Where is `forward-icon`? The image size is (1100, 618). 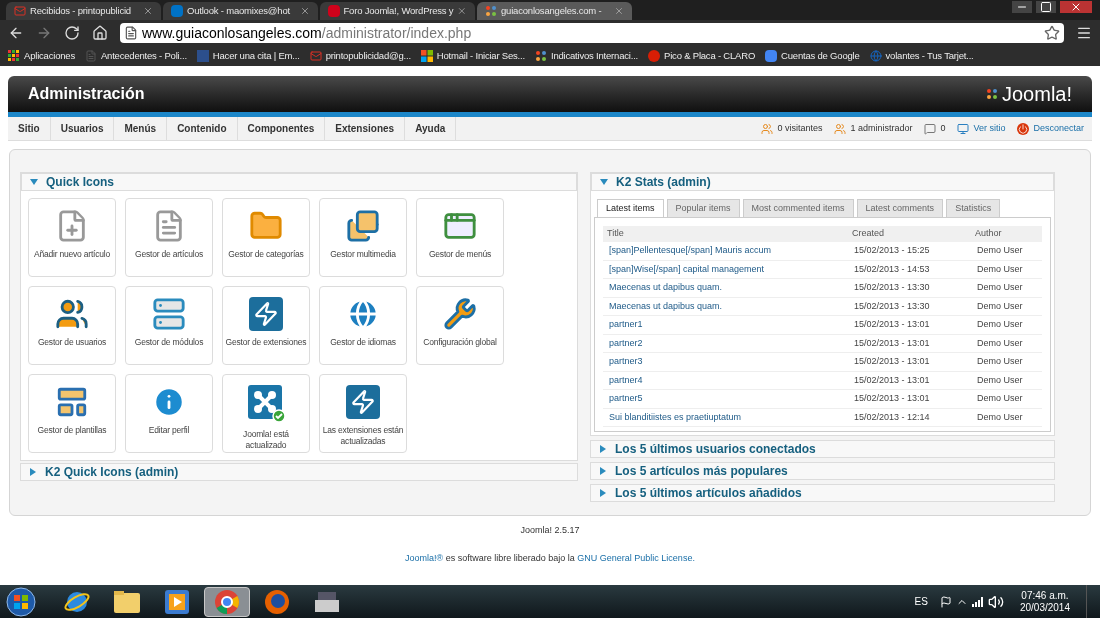
forward-icon is located at coordinates (44, 33).